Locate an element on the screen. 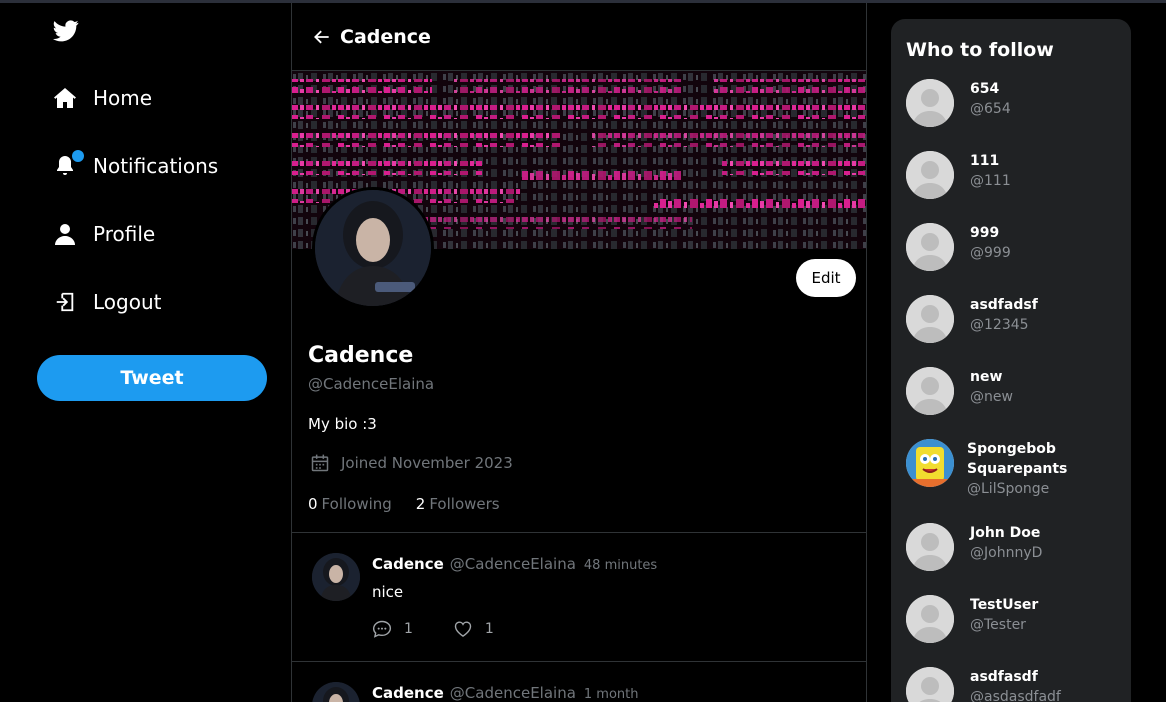 The height and width of the screenshot is (702, 1166). who-to-follow-text: asdfasdf @asdasdfadf is located at coordinates (1045, 684).